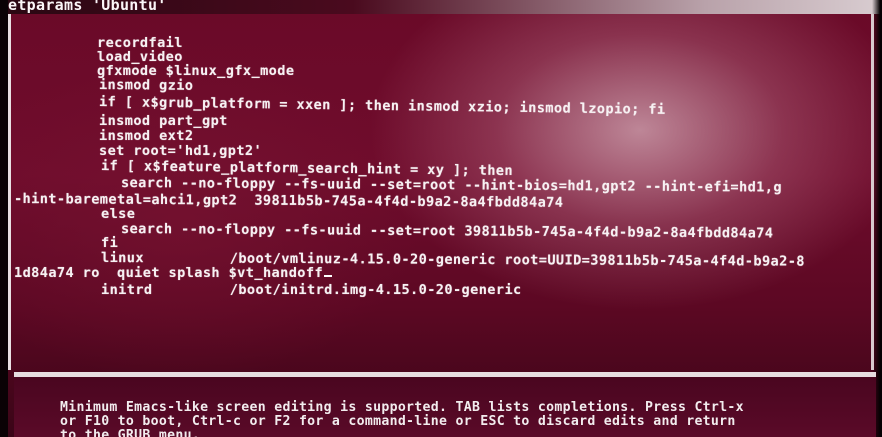  What do you see at coordinates (180, 151) in the screenshot?
I see `editor-line: set root='hd1,gpt2'` at bounding box center [180, 151].